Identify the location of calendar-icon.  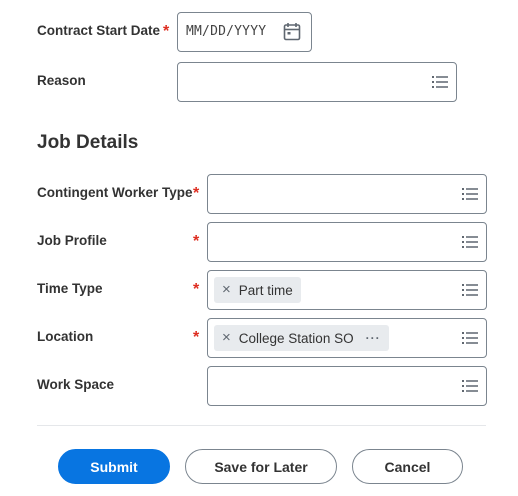
(292, 31).